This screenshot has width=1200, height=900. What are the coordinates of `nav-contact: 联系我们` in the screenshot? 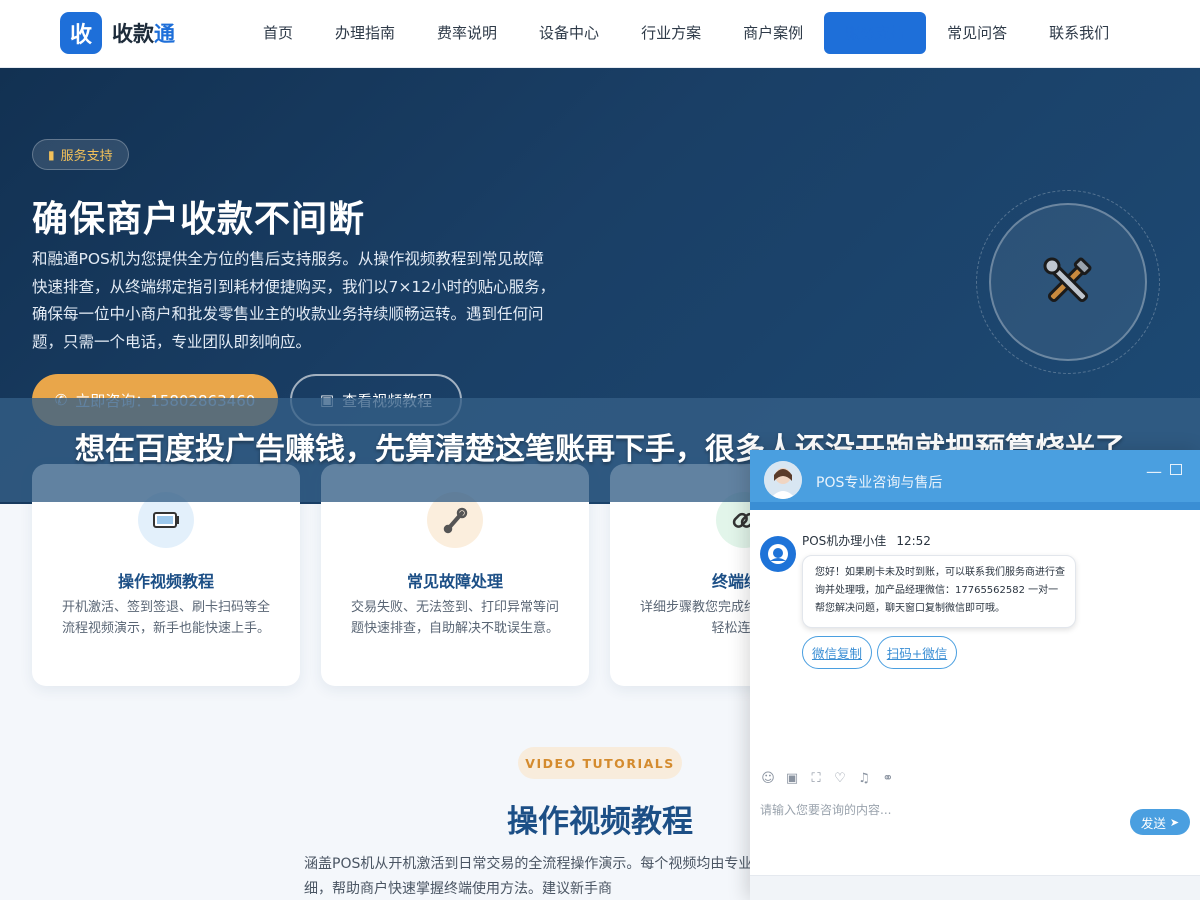 It's located at (1079, 33).